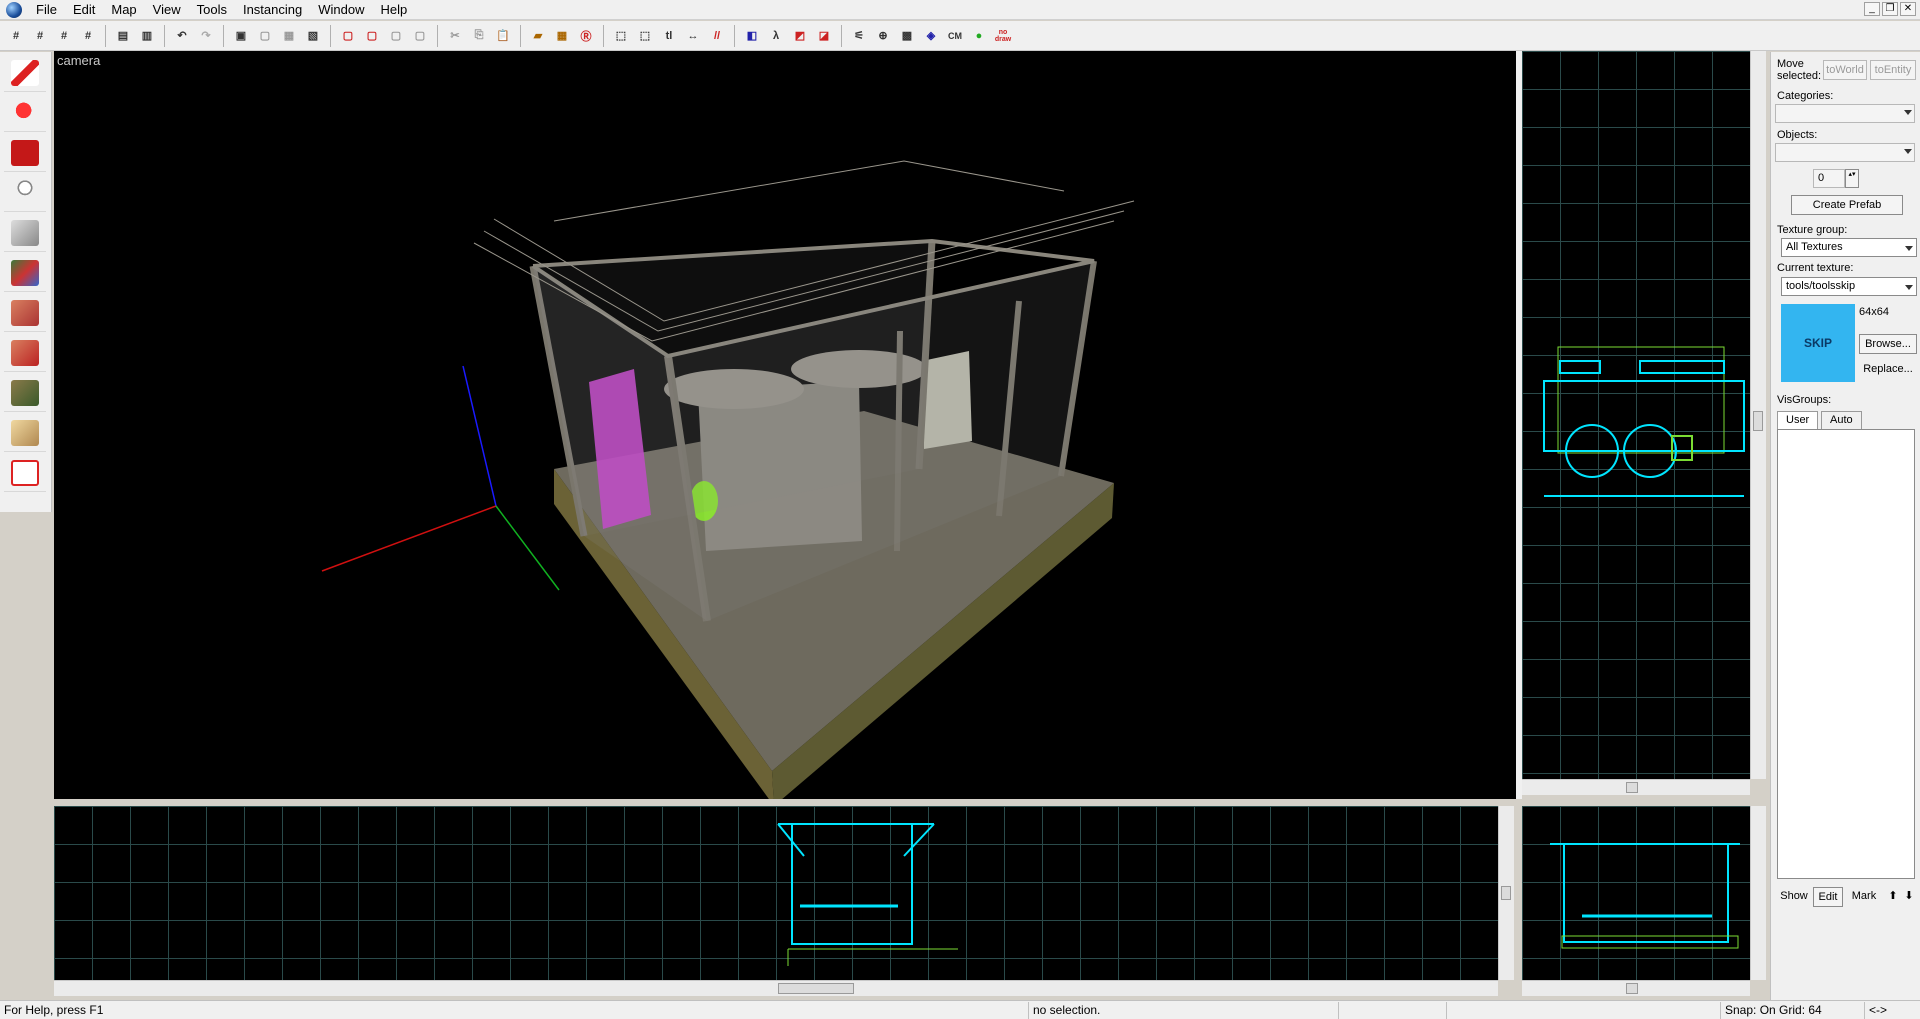 The height and width of the screenshot is (1019, 1920). What do you see at coordinates (859, 36) in the screenshot?
I see `toggle-helpers-icon: ⚟` at bounding box center [859, 36].